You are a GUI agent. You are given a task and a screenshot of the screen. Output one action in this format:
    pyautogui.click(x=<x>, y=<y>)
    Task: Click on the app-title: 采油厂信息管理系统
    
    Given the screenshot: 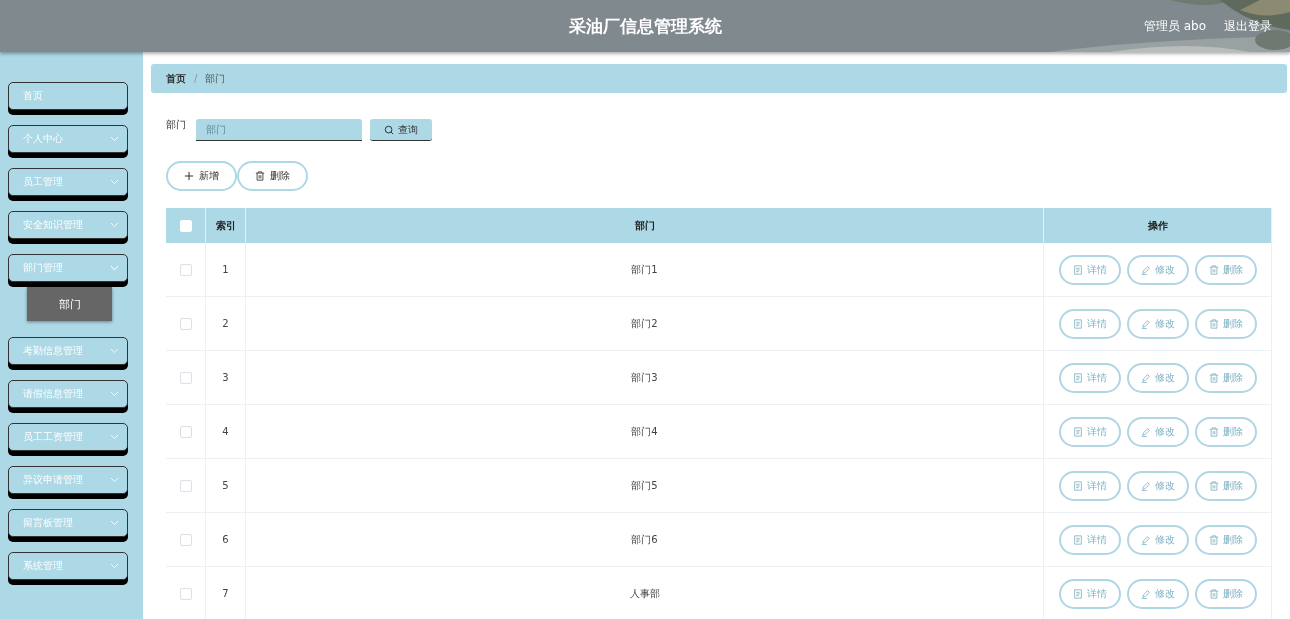 What is the action you would take?
    pyautogui.click(x=645, y=26)
    